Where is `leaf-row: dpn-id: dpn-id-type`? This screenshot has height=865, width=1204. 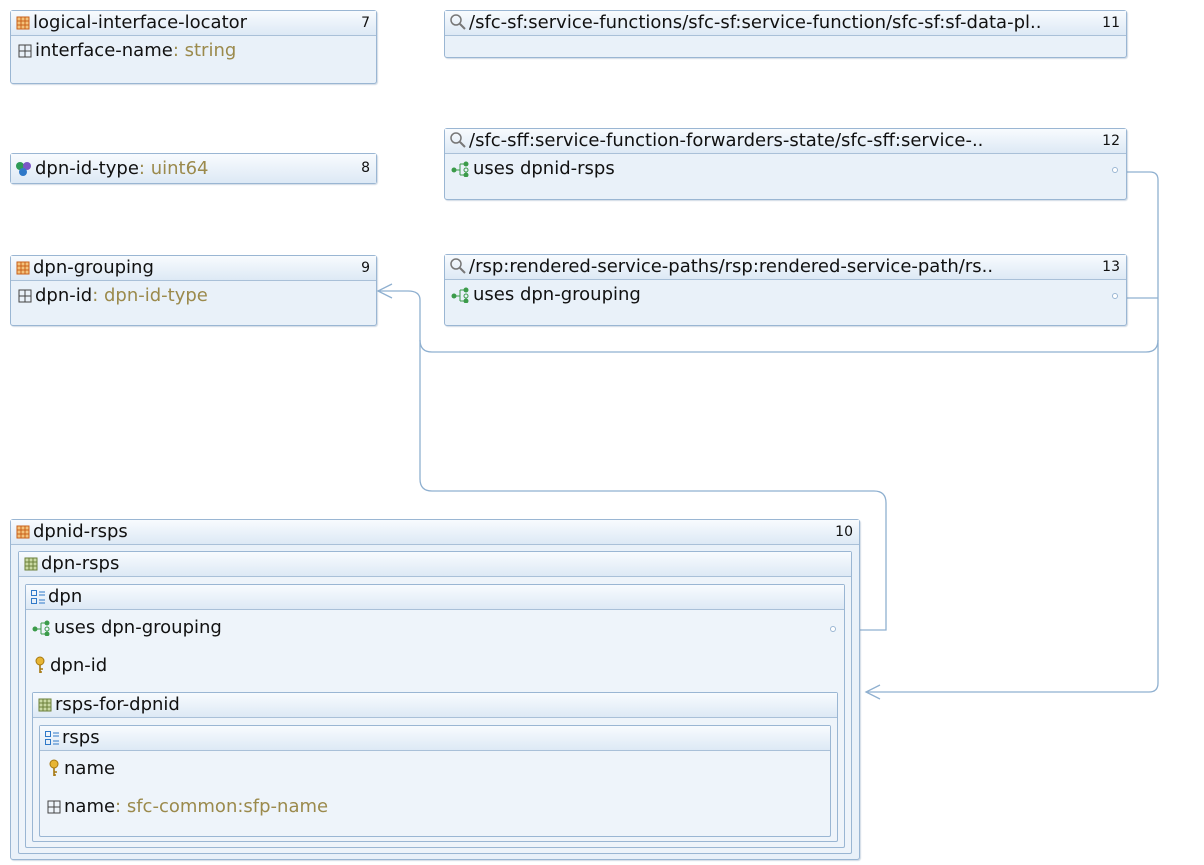
leaf-row: dpn-id: dpn-id-type is located at coordinates (193, 296).